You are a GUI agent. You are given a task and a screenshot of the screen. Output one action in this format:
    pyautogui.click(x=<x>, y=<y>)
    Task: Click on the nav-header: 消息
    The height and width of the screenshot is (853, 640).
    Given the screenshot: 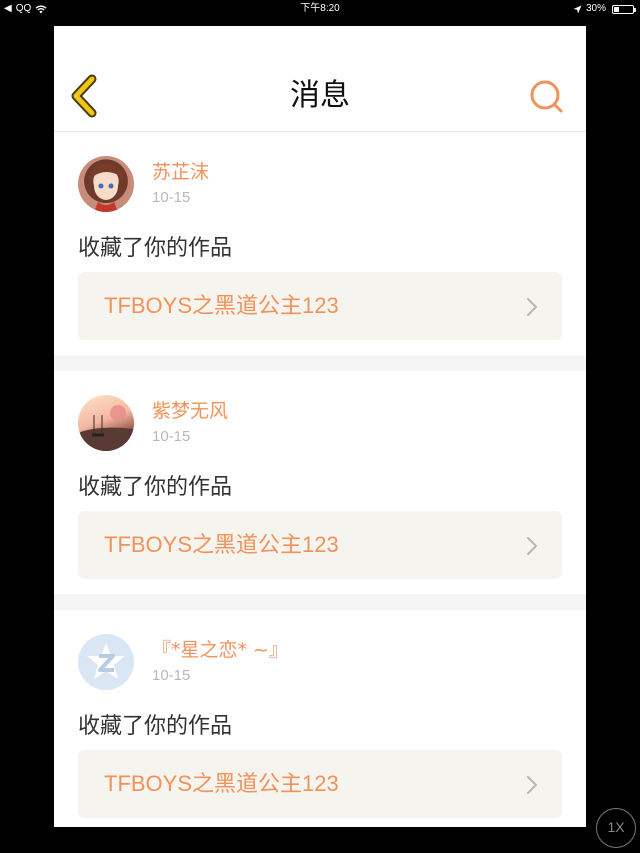 What is the action you would take?
    pyautogui.click(x=320, y=79)
    